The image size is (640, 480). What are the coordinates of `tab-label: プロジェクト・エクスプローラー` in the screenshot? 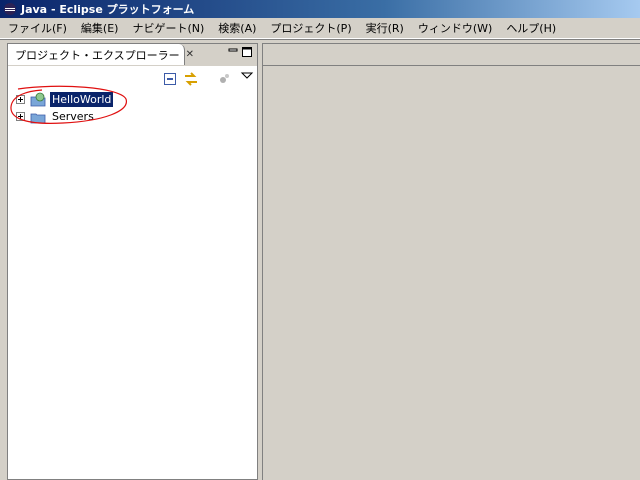 It's located at (97, 55).